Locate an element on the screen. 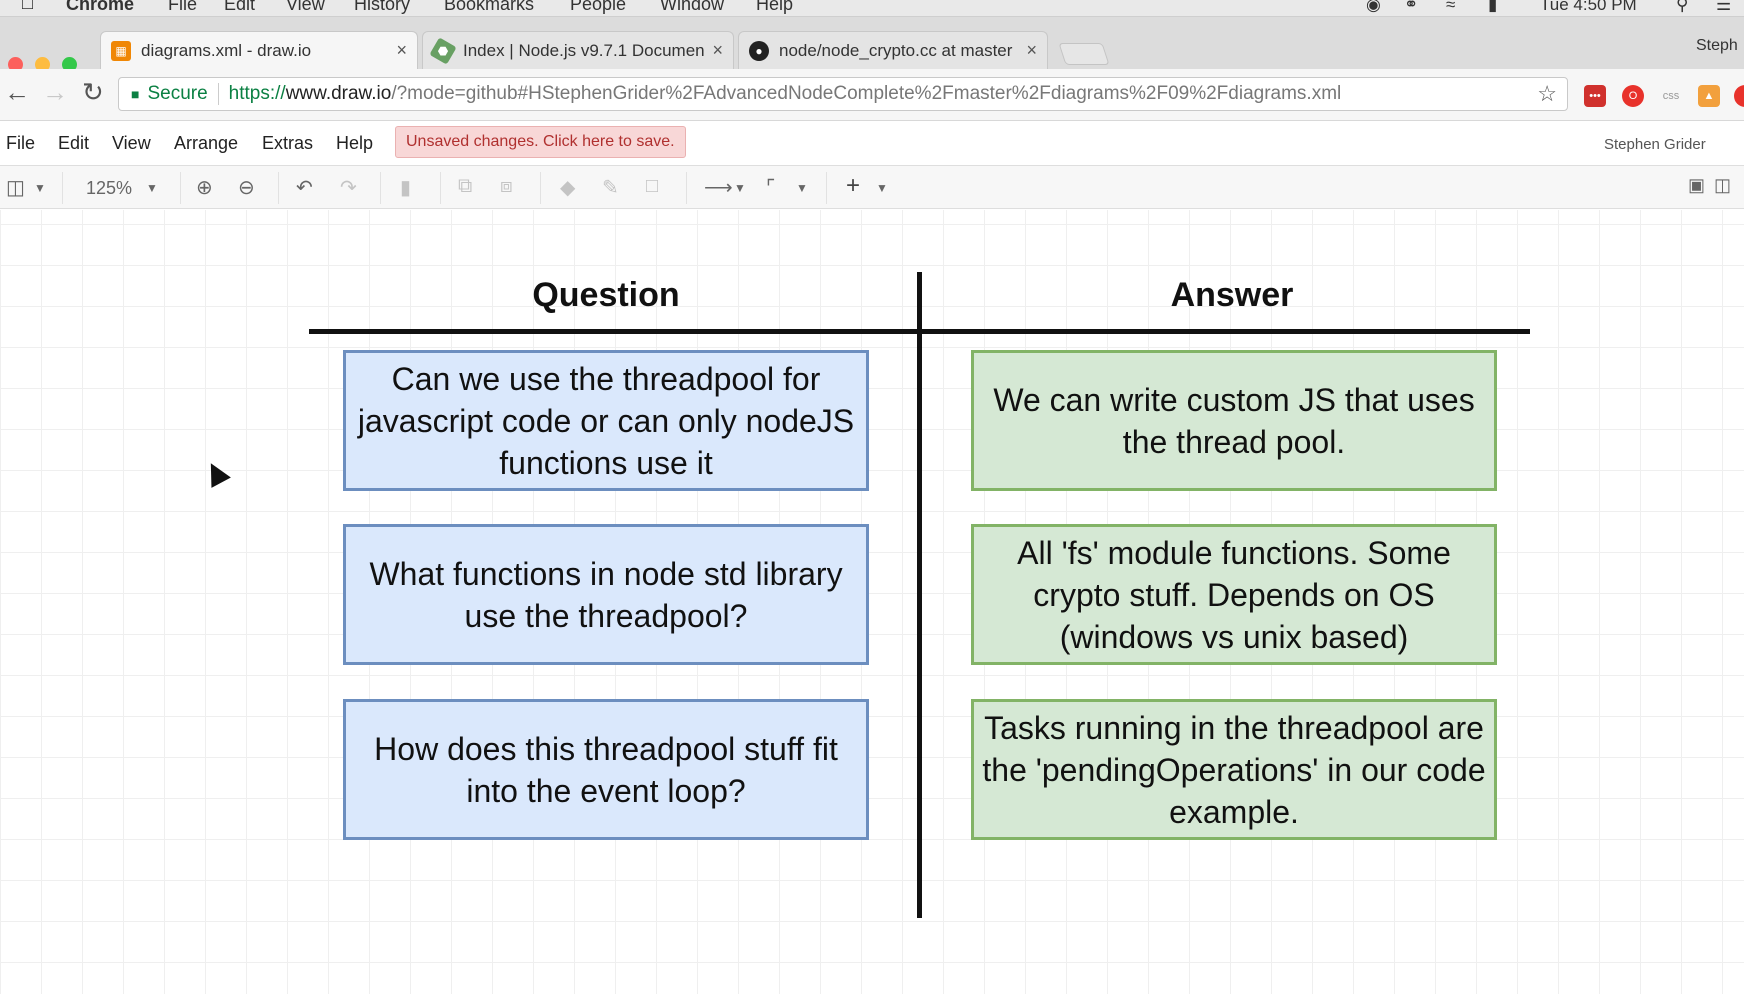  url-scheme: https:// is located at coordinates (257, 93).